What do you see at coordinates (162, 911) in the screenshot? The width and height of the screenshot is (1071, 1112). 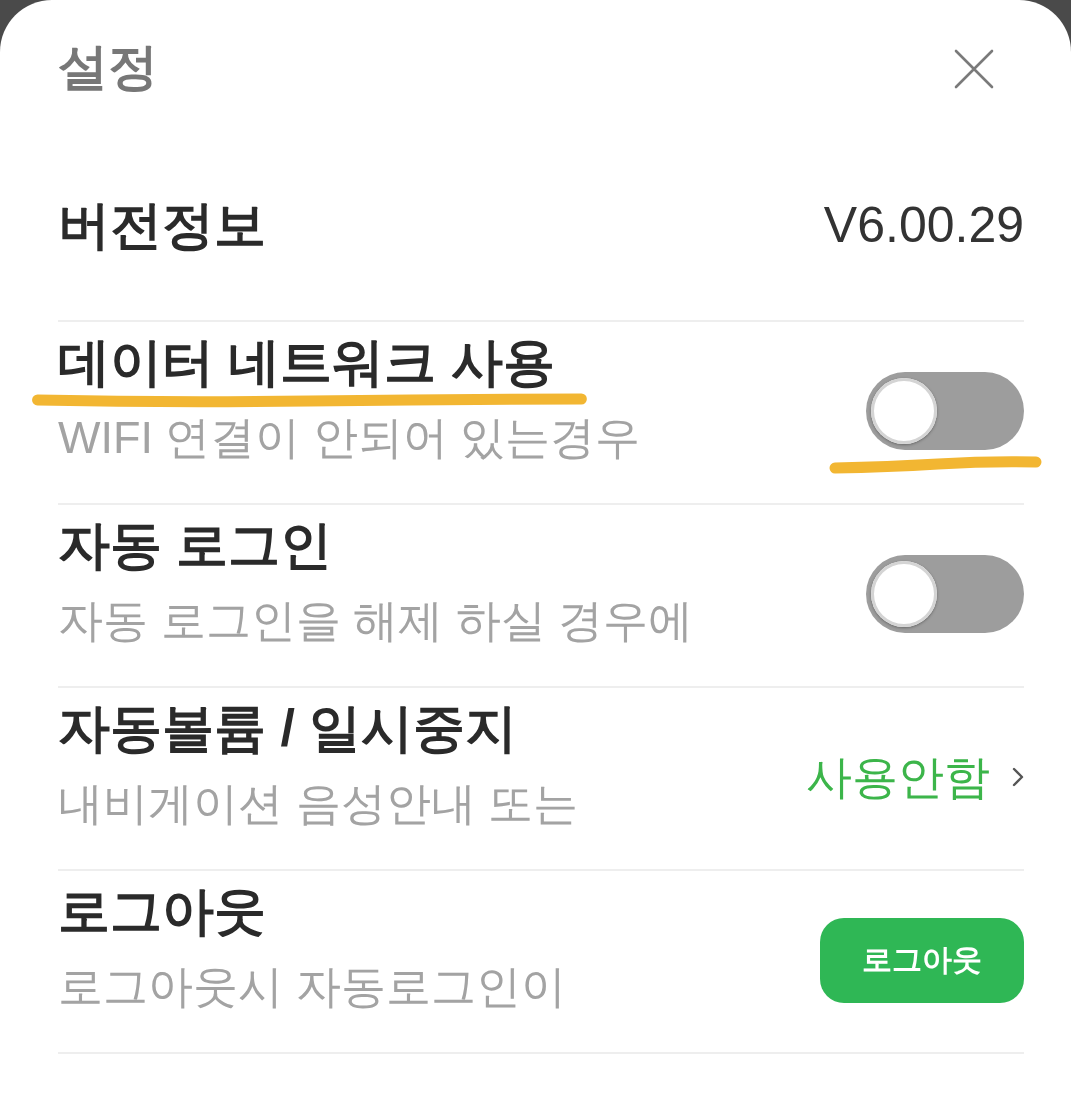 I see `row-title: 로그아웃` at bounding box center [162, 911].